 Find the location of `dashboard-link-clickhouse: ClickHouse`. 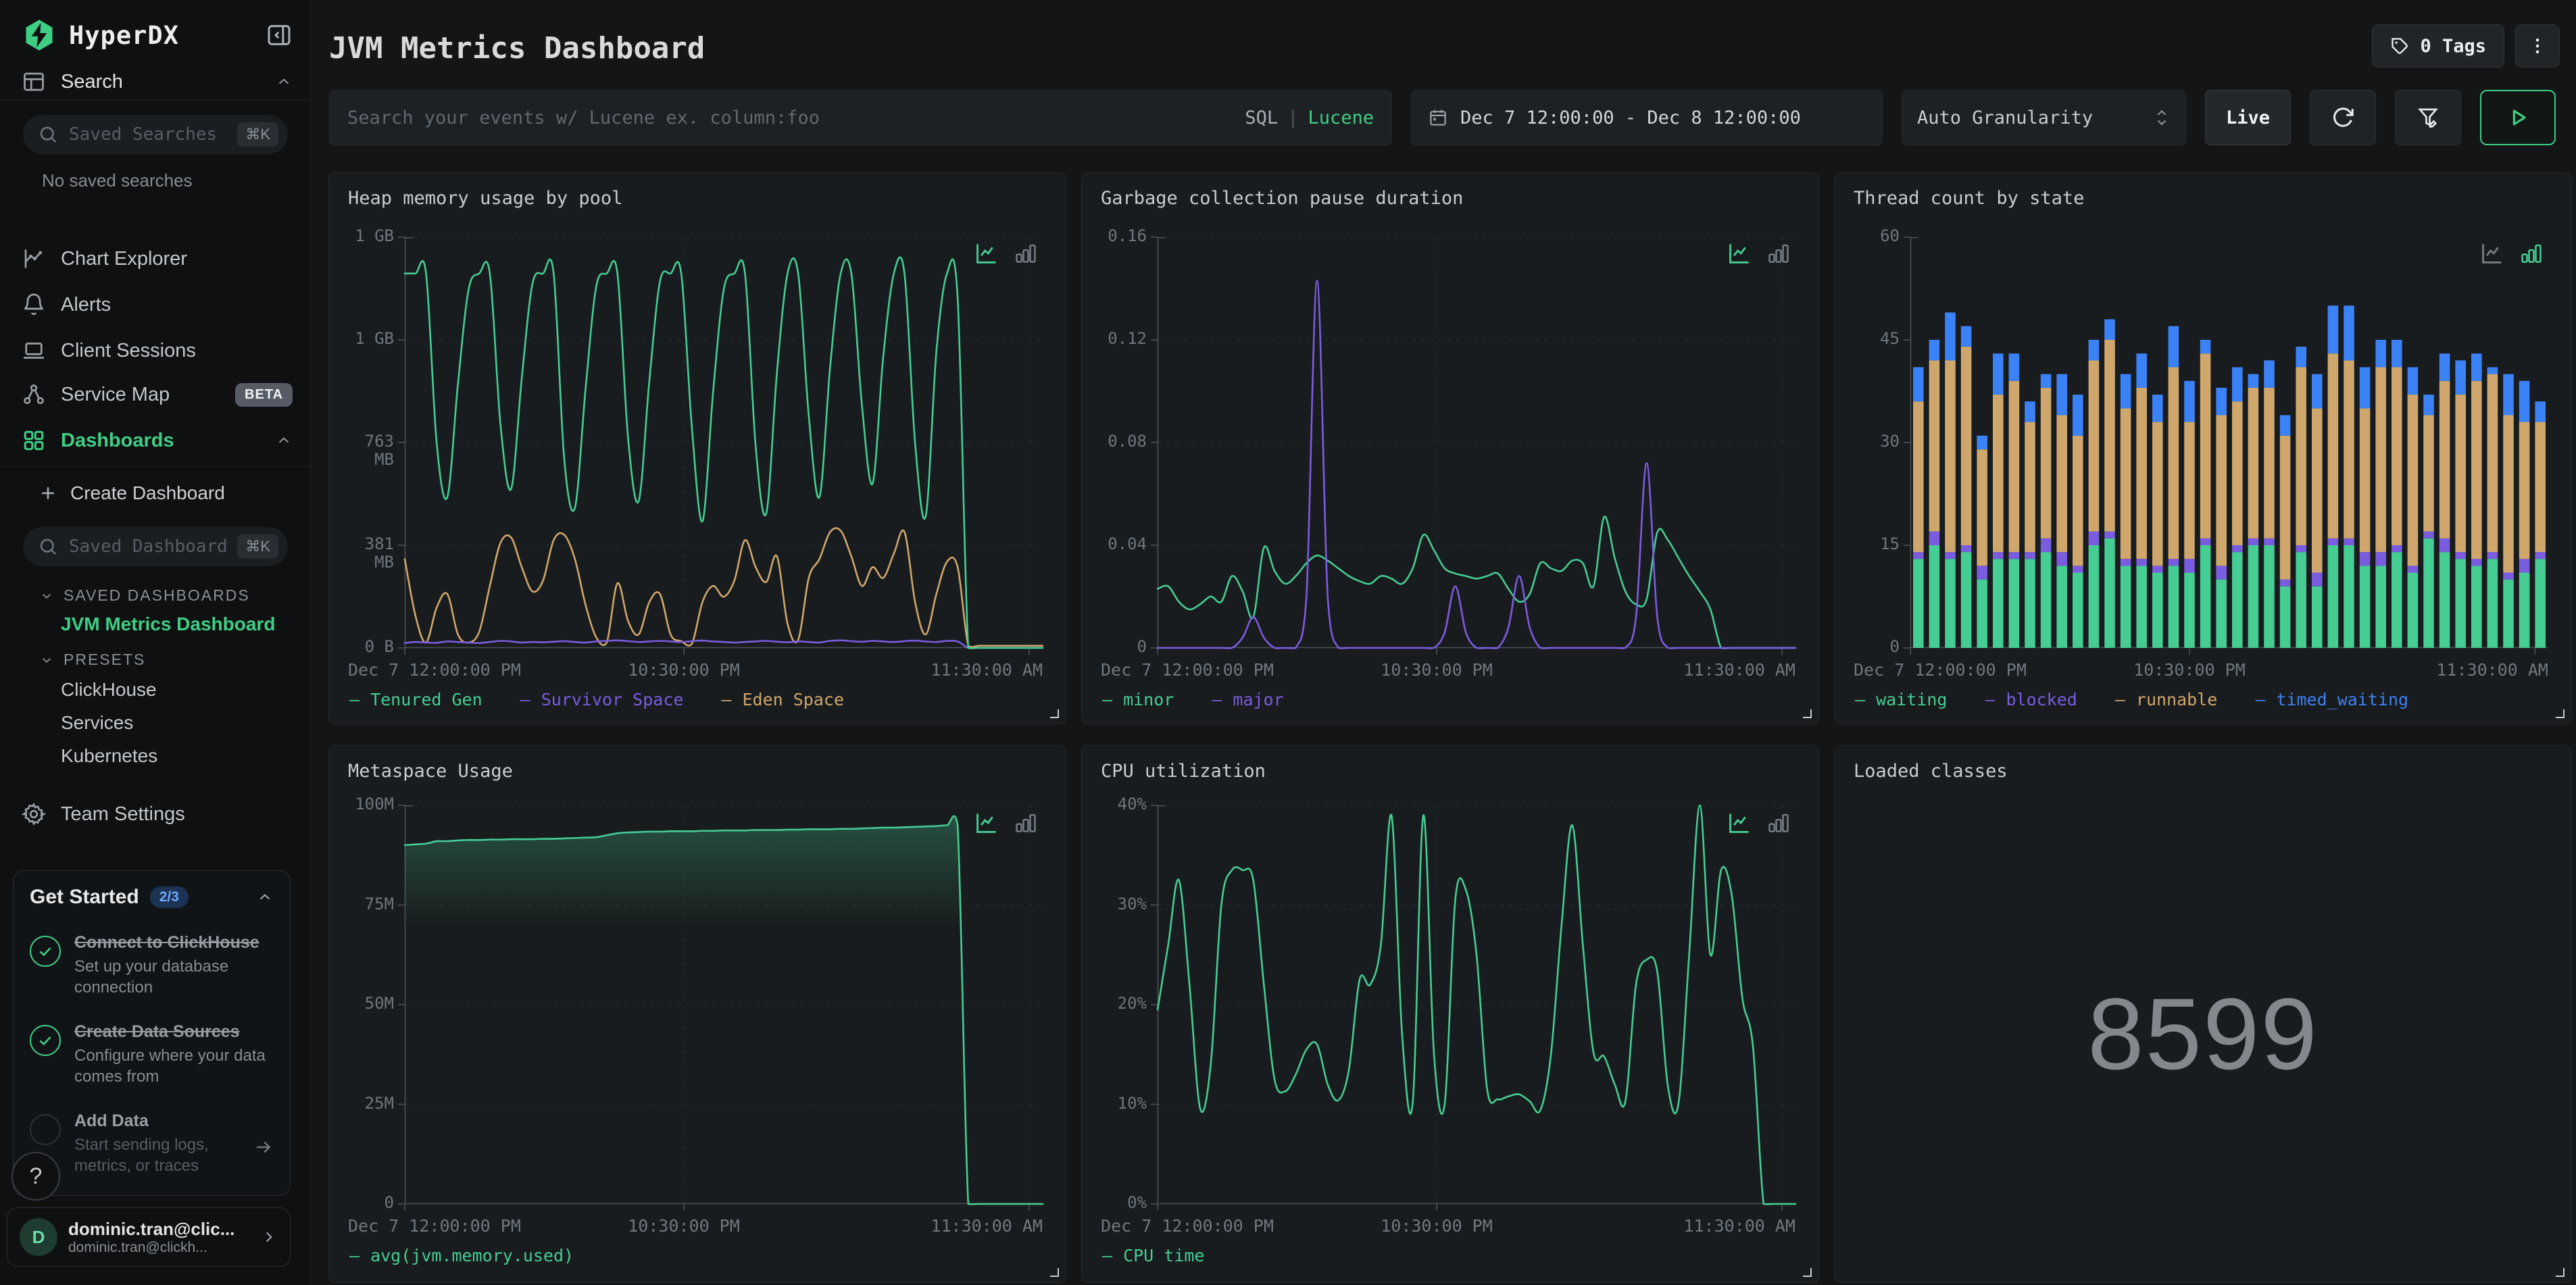

dashboard-link-clickhouse: ClickHouse is located at coordinates (109, 692).